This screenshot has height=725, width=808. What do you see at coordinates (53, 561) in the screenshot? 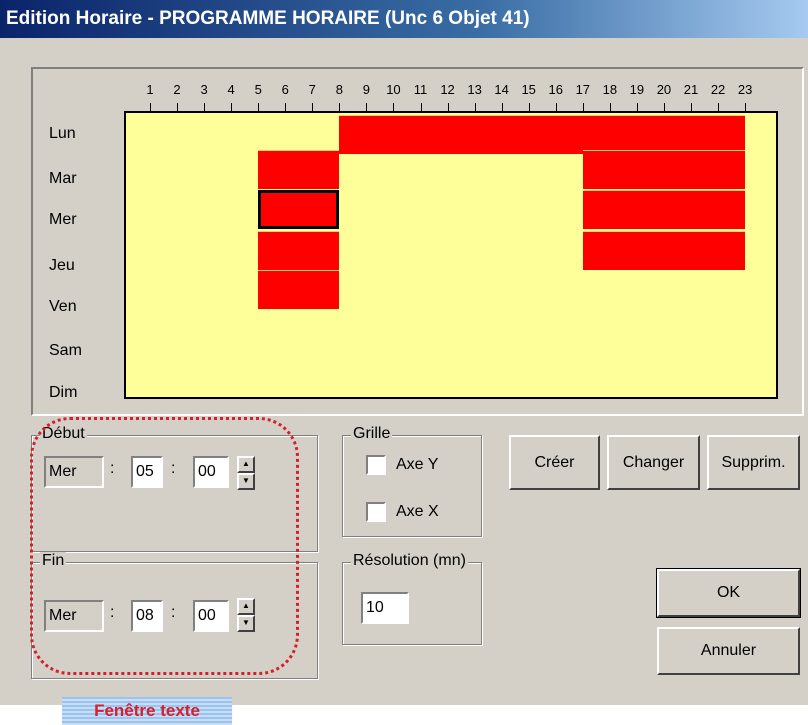
I see `fin-legend: Fin` at bounding box center [53, 561].